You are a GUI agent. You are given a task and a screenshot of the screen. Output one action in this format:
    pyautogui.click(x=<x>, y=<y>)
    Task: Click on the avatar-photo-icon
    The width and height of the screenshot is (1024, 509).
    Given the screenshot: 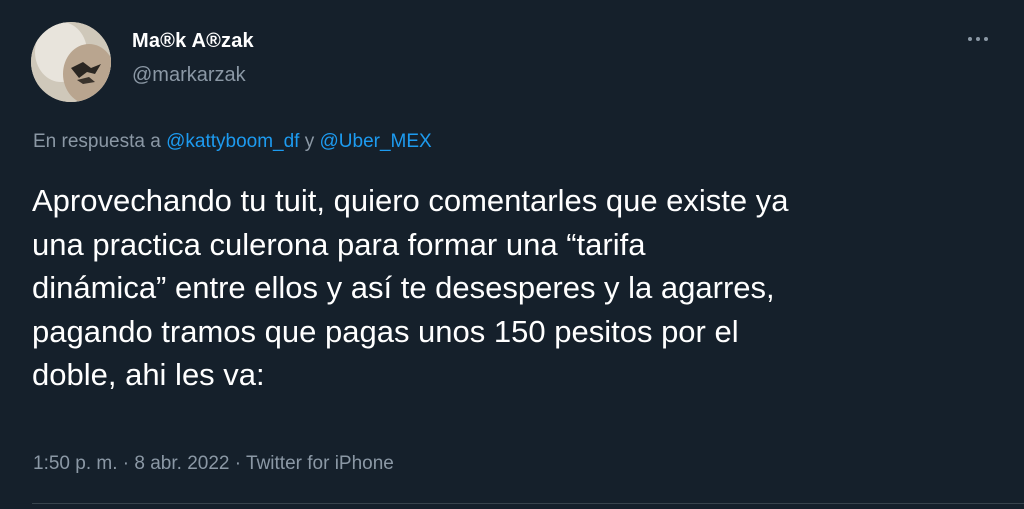 What is the action you would take?
    pyautogui.click(x=71, y=62)
    